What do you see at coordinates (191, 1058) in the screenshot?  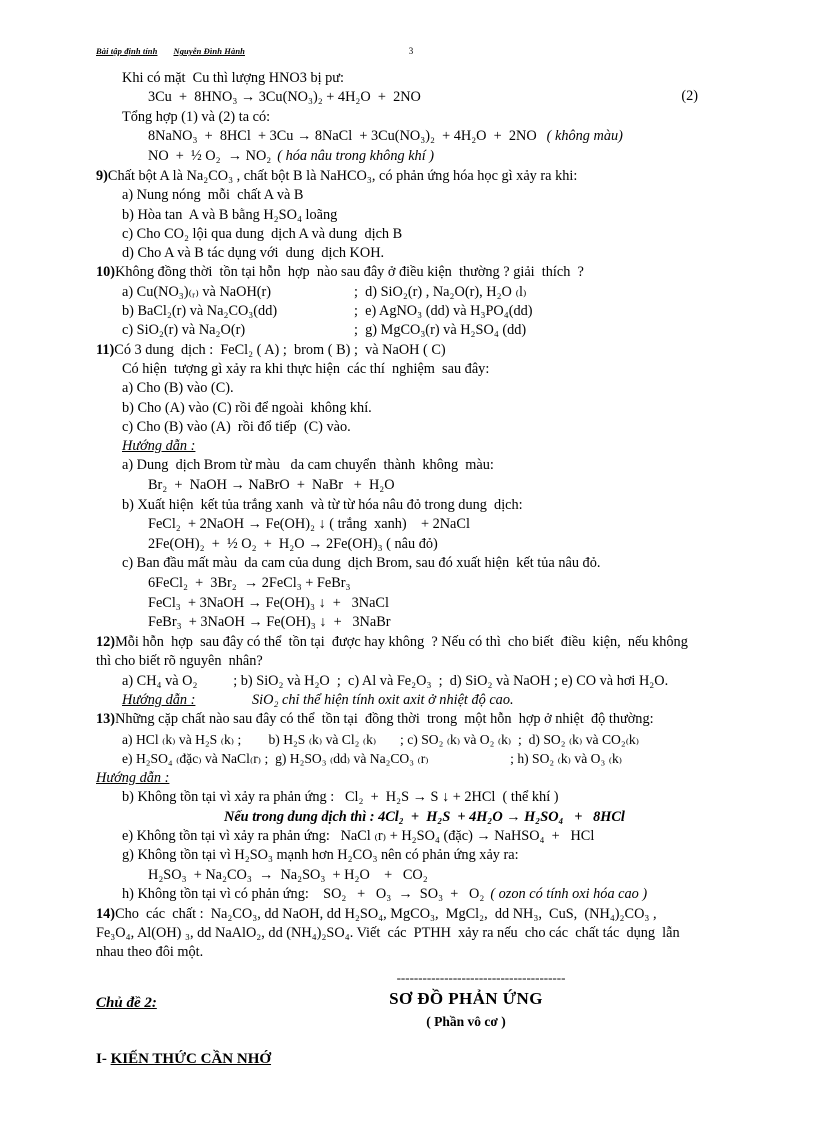 I see `section-heading-label: KIẾN THỨC CẦN NHỚ` at bounding box center [191, 1058].